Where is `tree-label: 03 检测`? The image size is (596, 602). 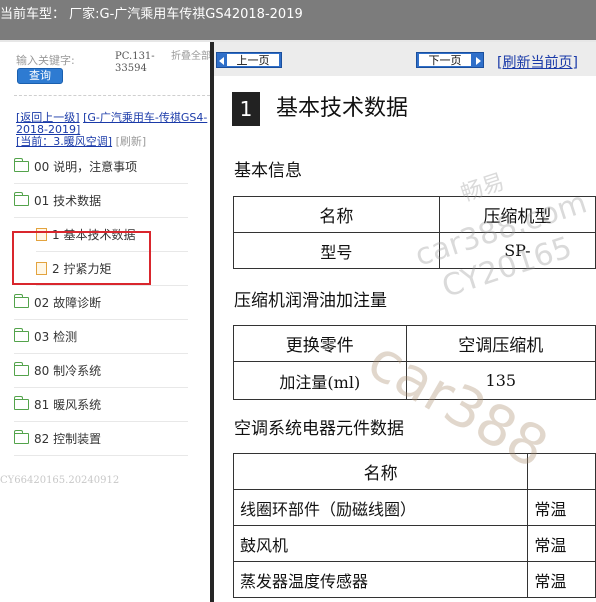 tree-label: 03 检测 is located at coordinates (56, 336).